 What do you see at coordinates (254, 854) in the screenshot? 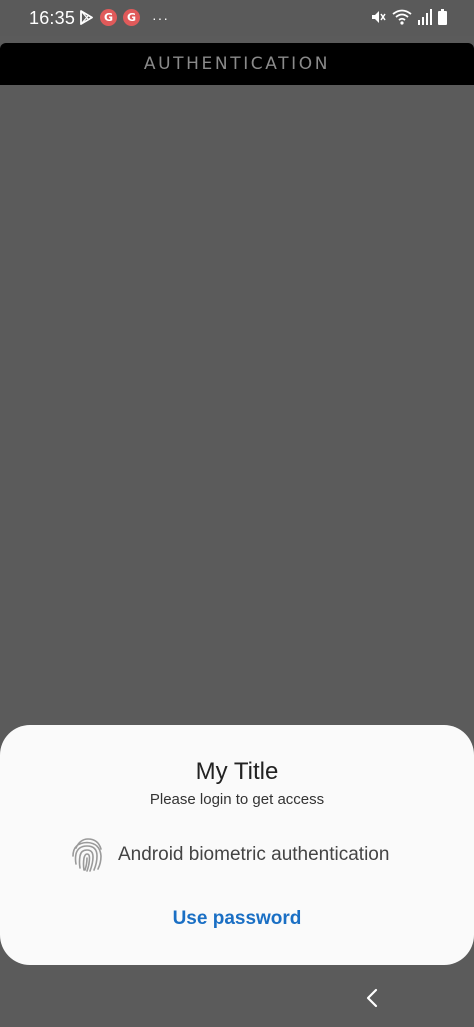
I see `biometric-label: Android biometric authentication` at bounding box center [254, 854].